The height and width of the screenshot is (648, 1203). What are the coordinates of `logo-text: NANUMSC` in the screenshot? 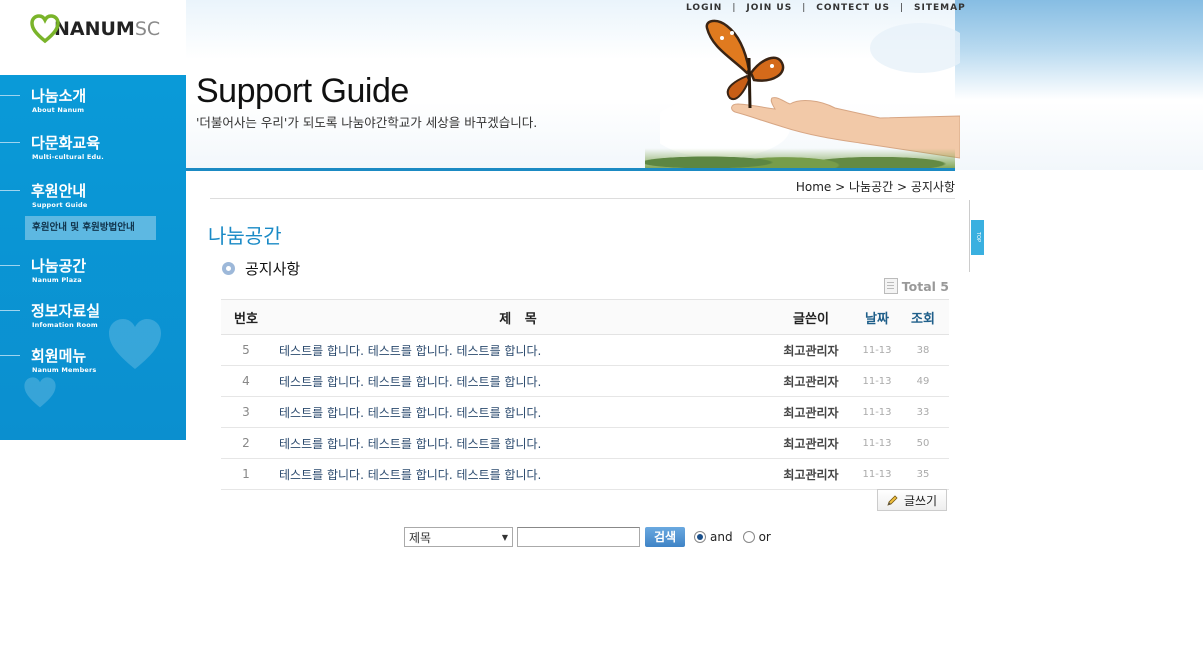 It's located at (107, 29).